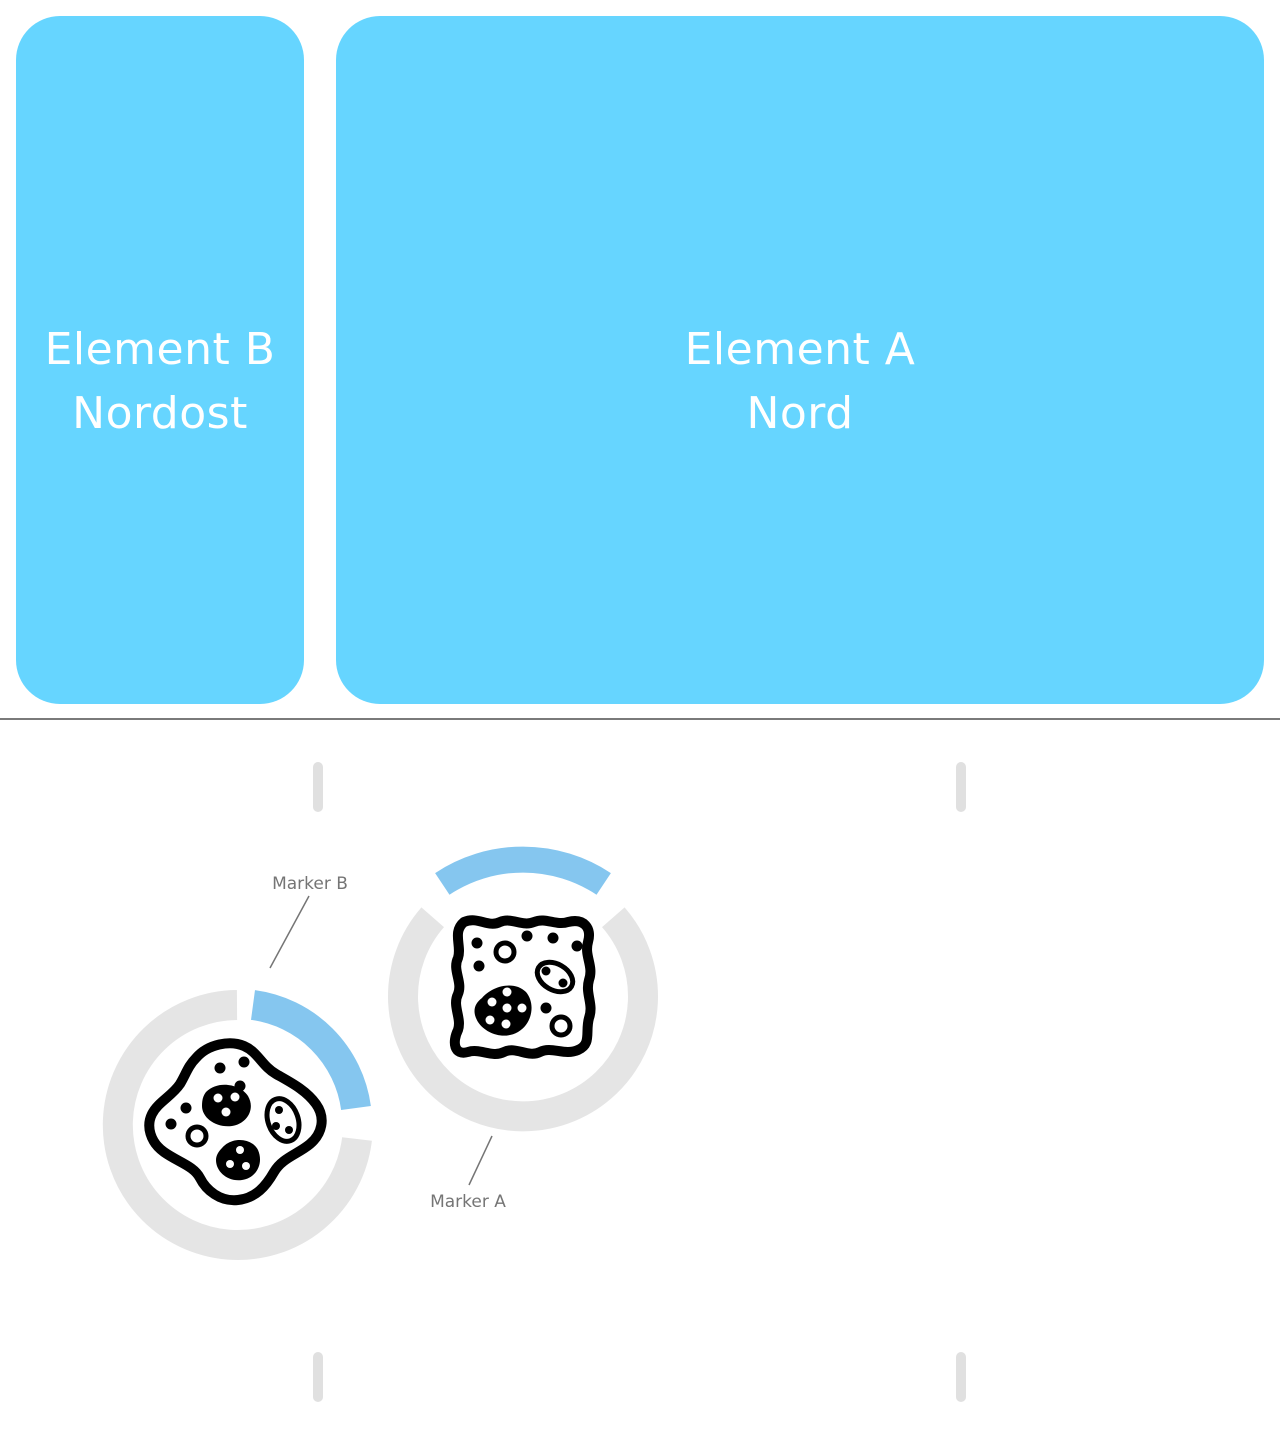 This screenshot has width=1280, height=1440. What do you see at coordinates (480, 1160) in the screenshot?
I see `marker-a-leader-line` at bounding box center [480, 1160].